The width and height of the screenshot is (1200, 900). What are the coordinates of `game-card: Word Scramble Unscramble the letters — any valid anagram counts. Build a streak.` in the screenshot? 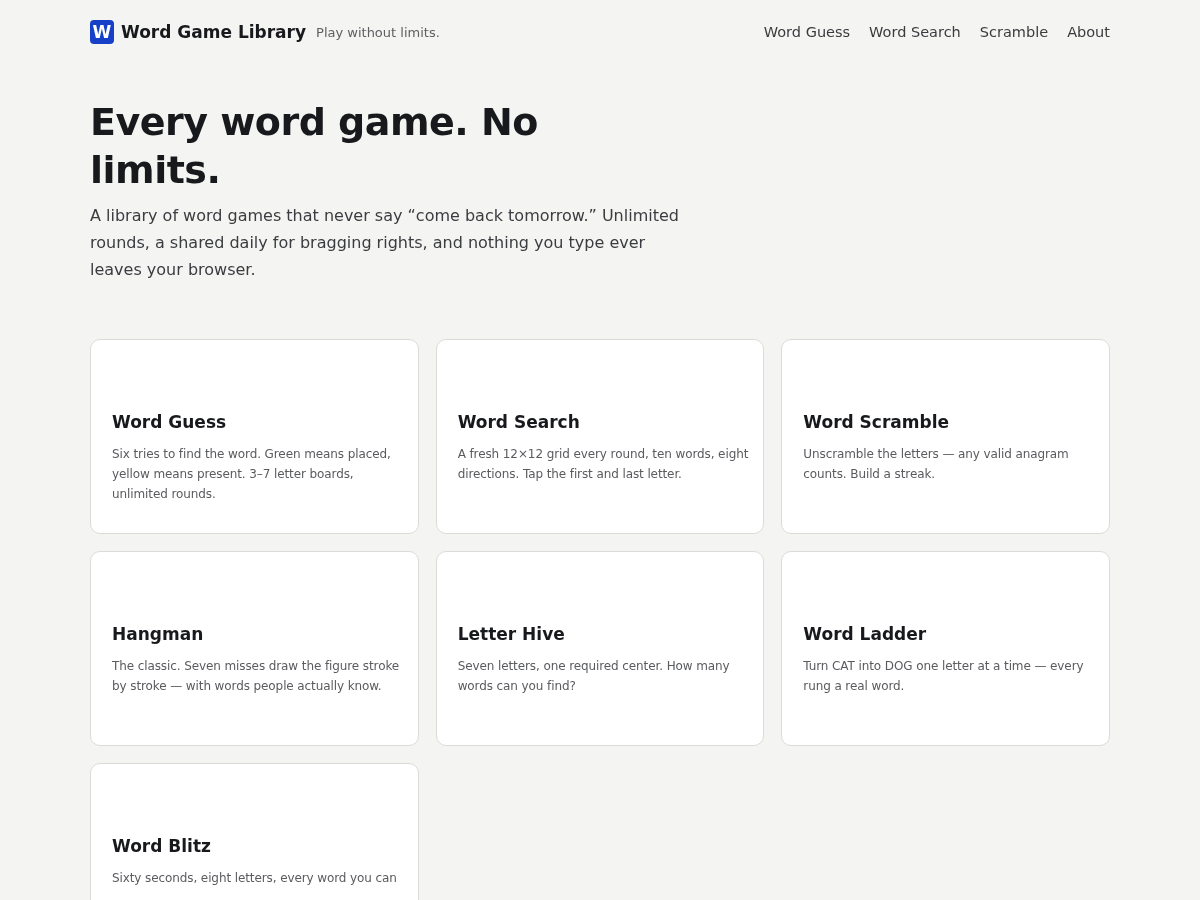 It's located at (945, 436).